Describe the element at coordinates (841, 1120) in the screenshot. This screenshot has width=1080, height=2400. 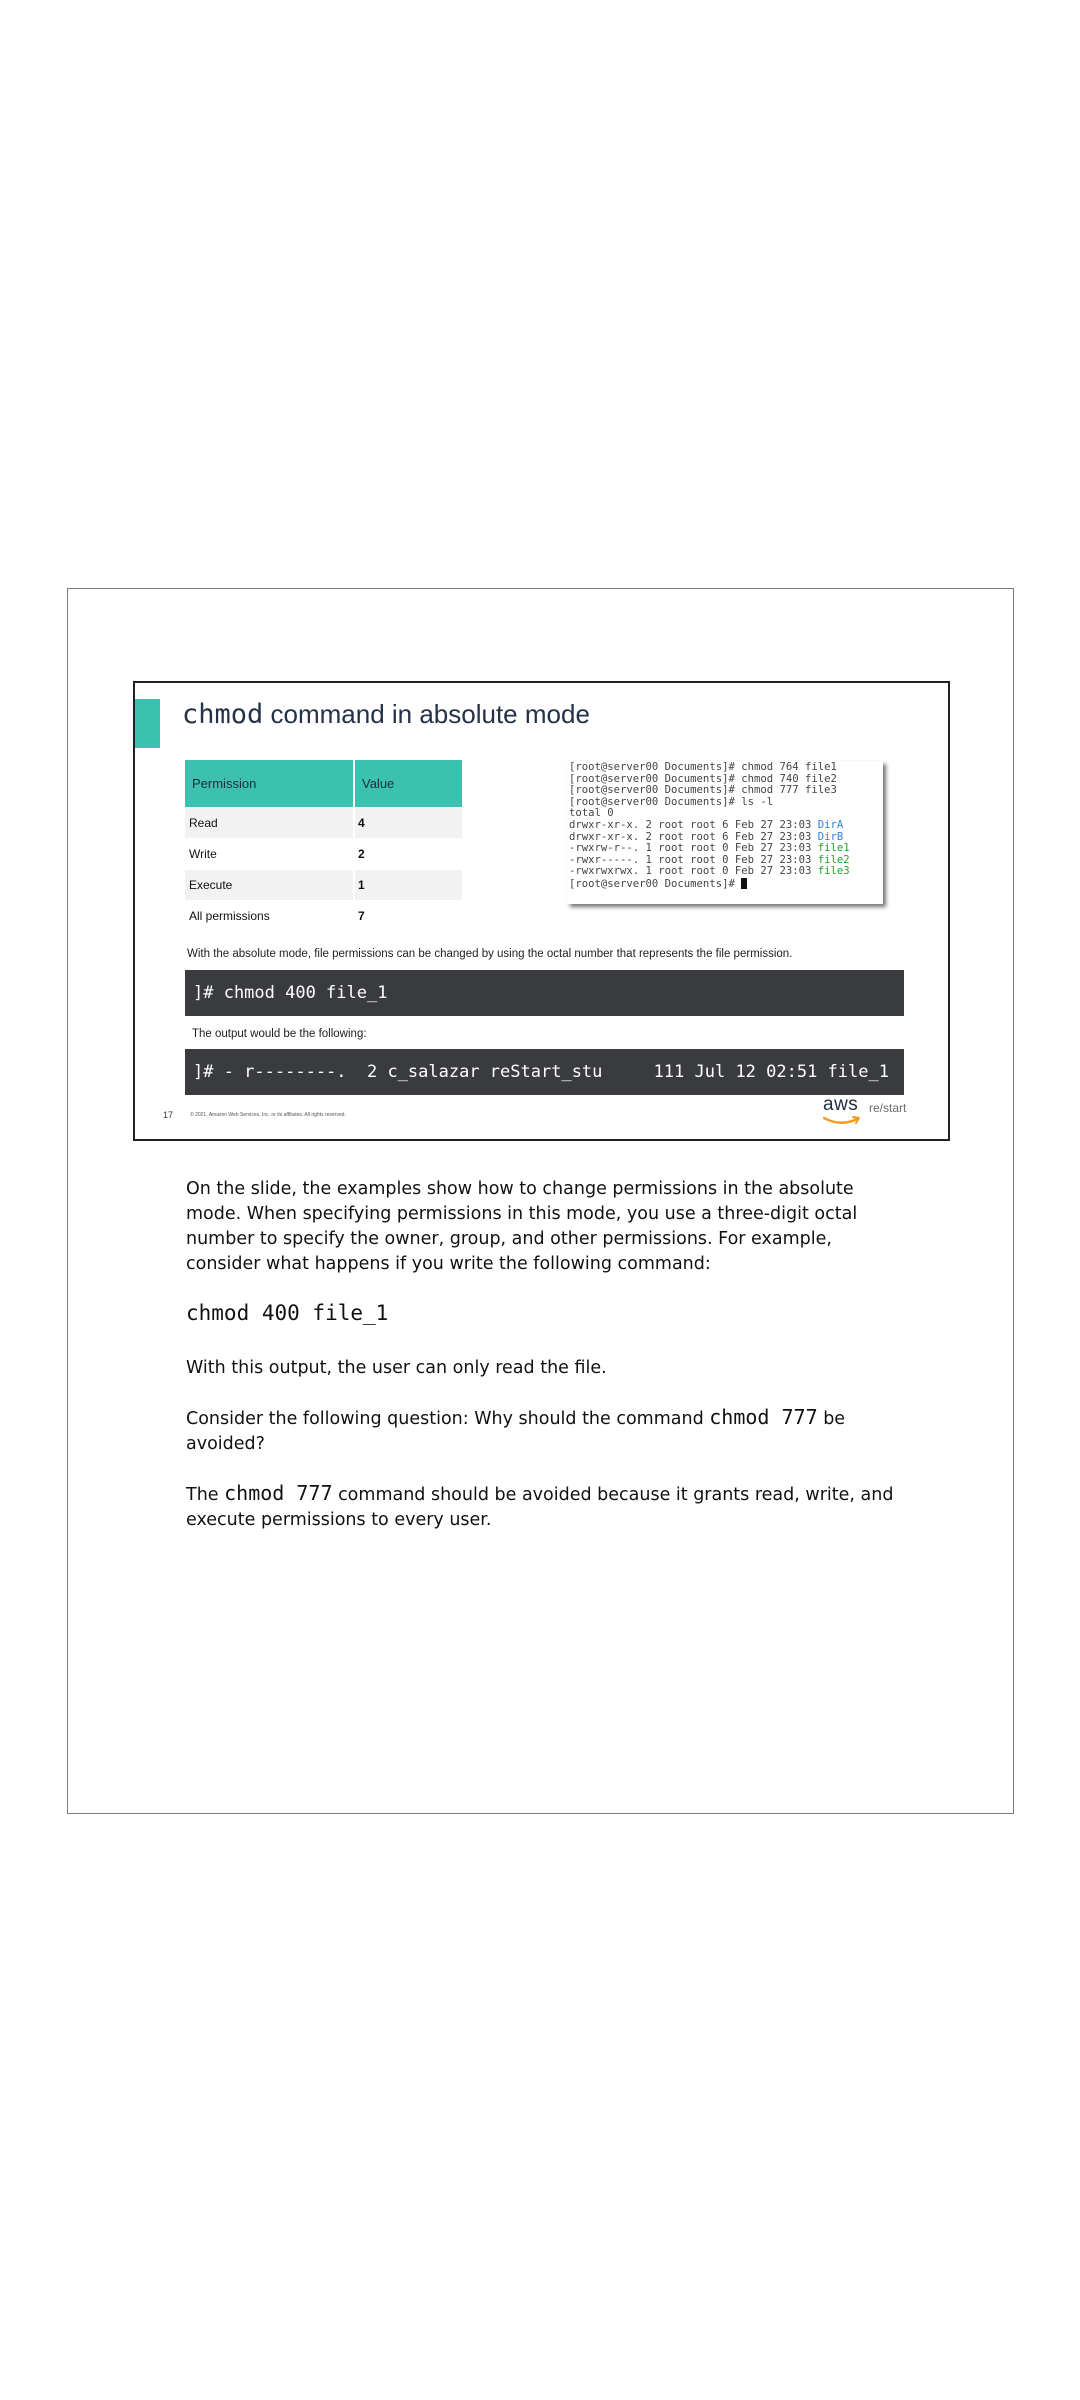
I see `aws-smile-icon` at that location.